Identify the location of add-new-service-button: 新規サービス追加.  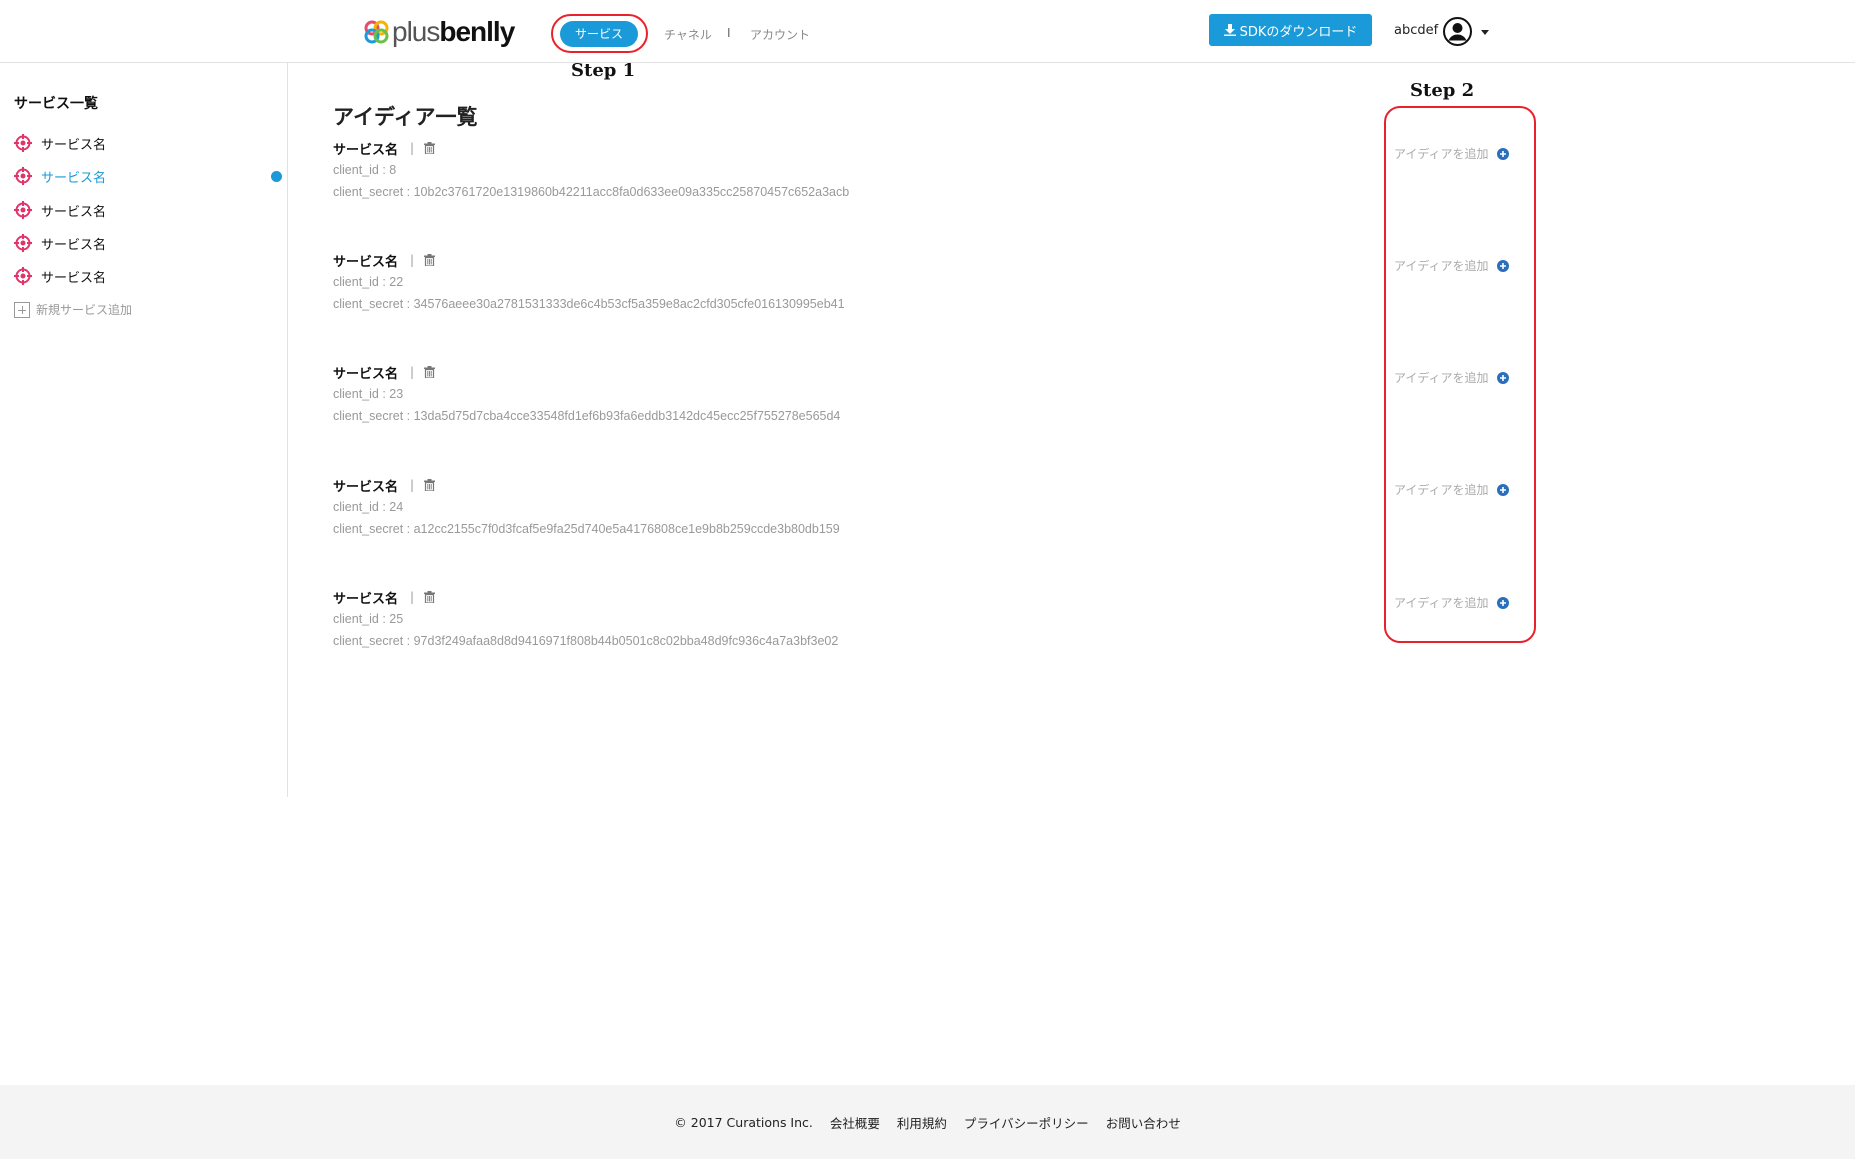
(73, 309).